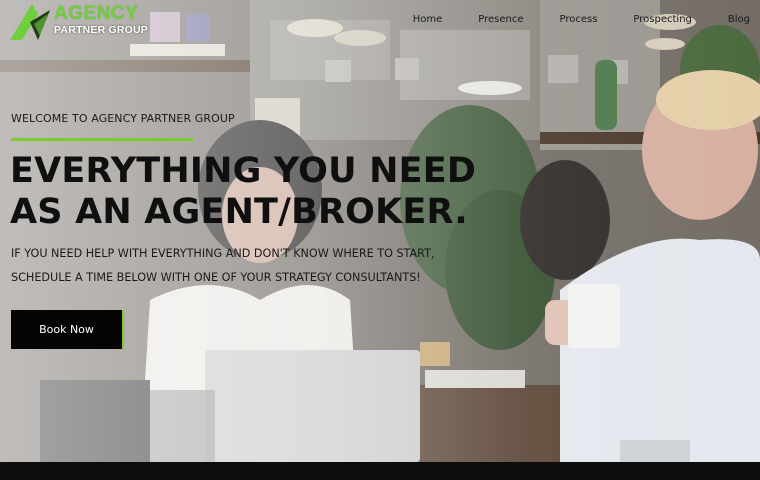 The height and width of the screenshot is (480, 760). What do you see at coordinates (101, 30) in the screenshot?
I see `logo-tagline: PARTNER GROUP` at bounding box center [101, 30].